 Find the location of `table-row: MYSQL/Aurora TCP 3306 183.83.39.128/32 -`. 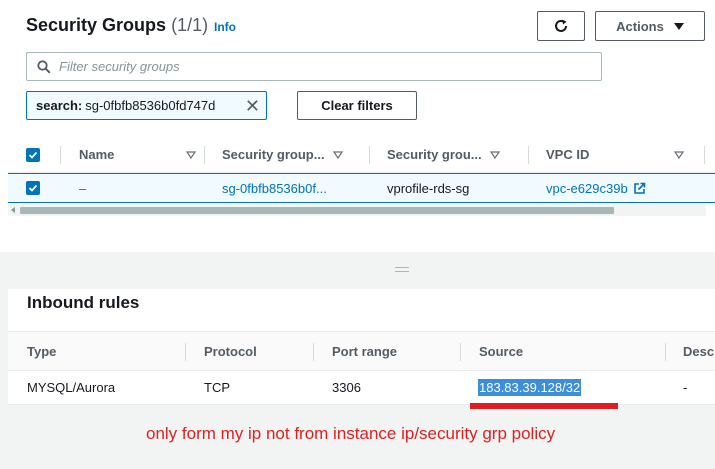

table-row: MYSQL/Aurora TCP 3306 183.83.39.128/32 - is located at coordinates (361, 388).